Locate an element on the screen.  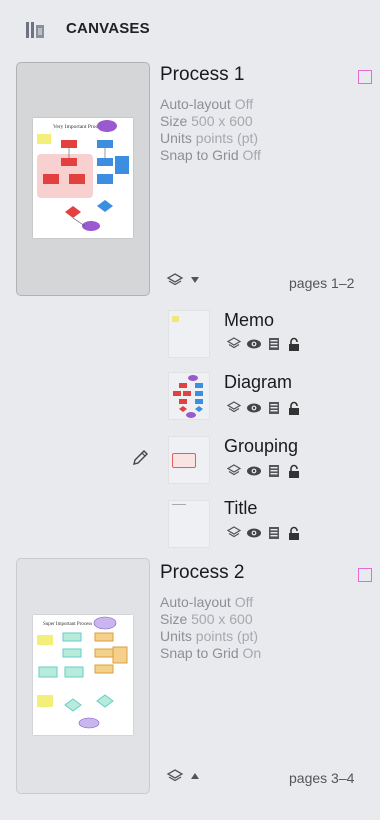
svg-text: Super Important Process is located at coordinates (67, 624).